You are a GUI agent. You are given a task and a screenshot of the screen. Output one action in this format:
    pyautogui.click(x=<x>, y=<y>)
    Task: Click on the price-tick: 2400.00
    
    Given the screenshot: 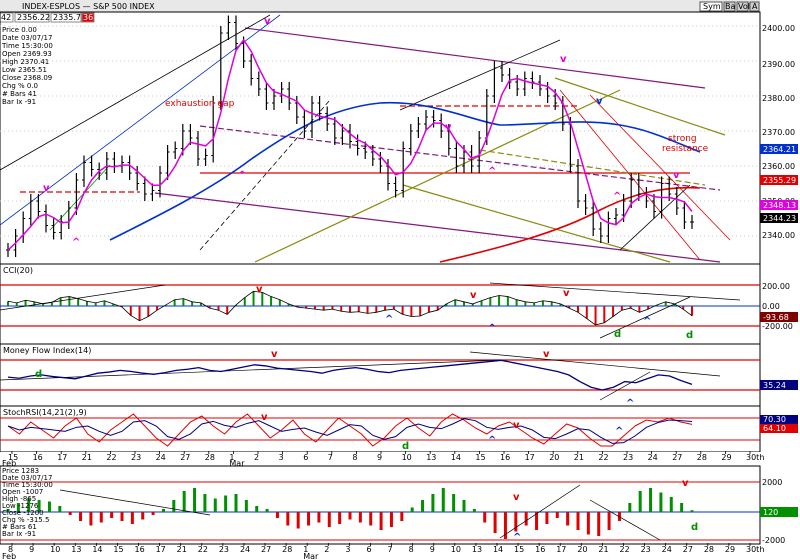 What is the action you would take?
    pyautogui.click(x=778, y=28)
    